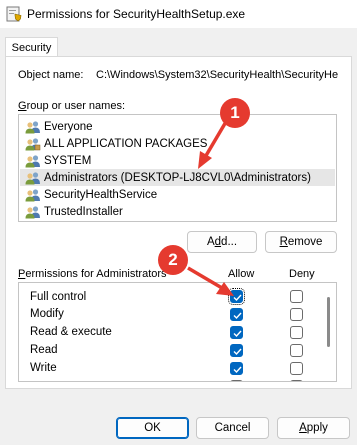 The image size is (357, 445). I want to click on allow-read-execute-checkbox, so click(236, 332).